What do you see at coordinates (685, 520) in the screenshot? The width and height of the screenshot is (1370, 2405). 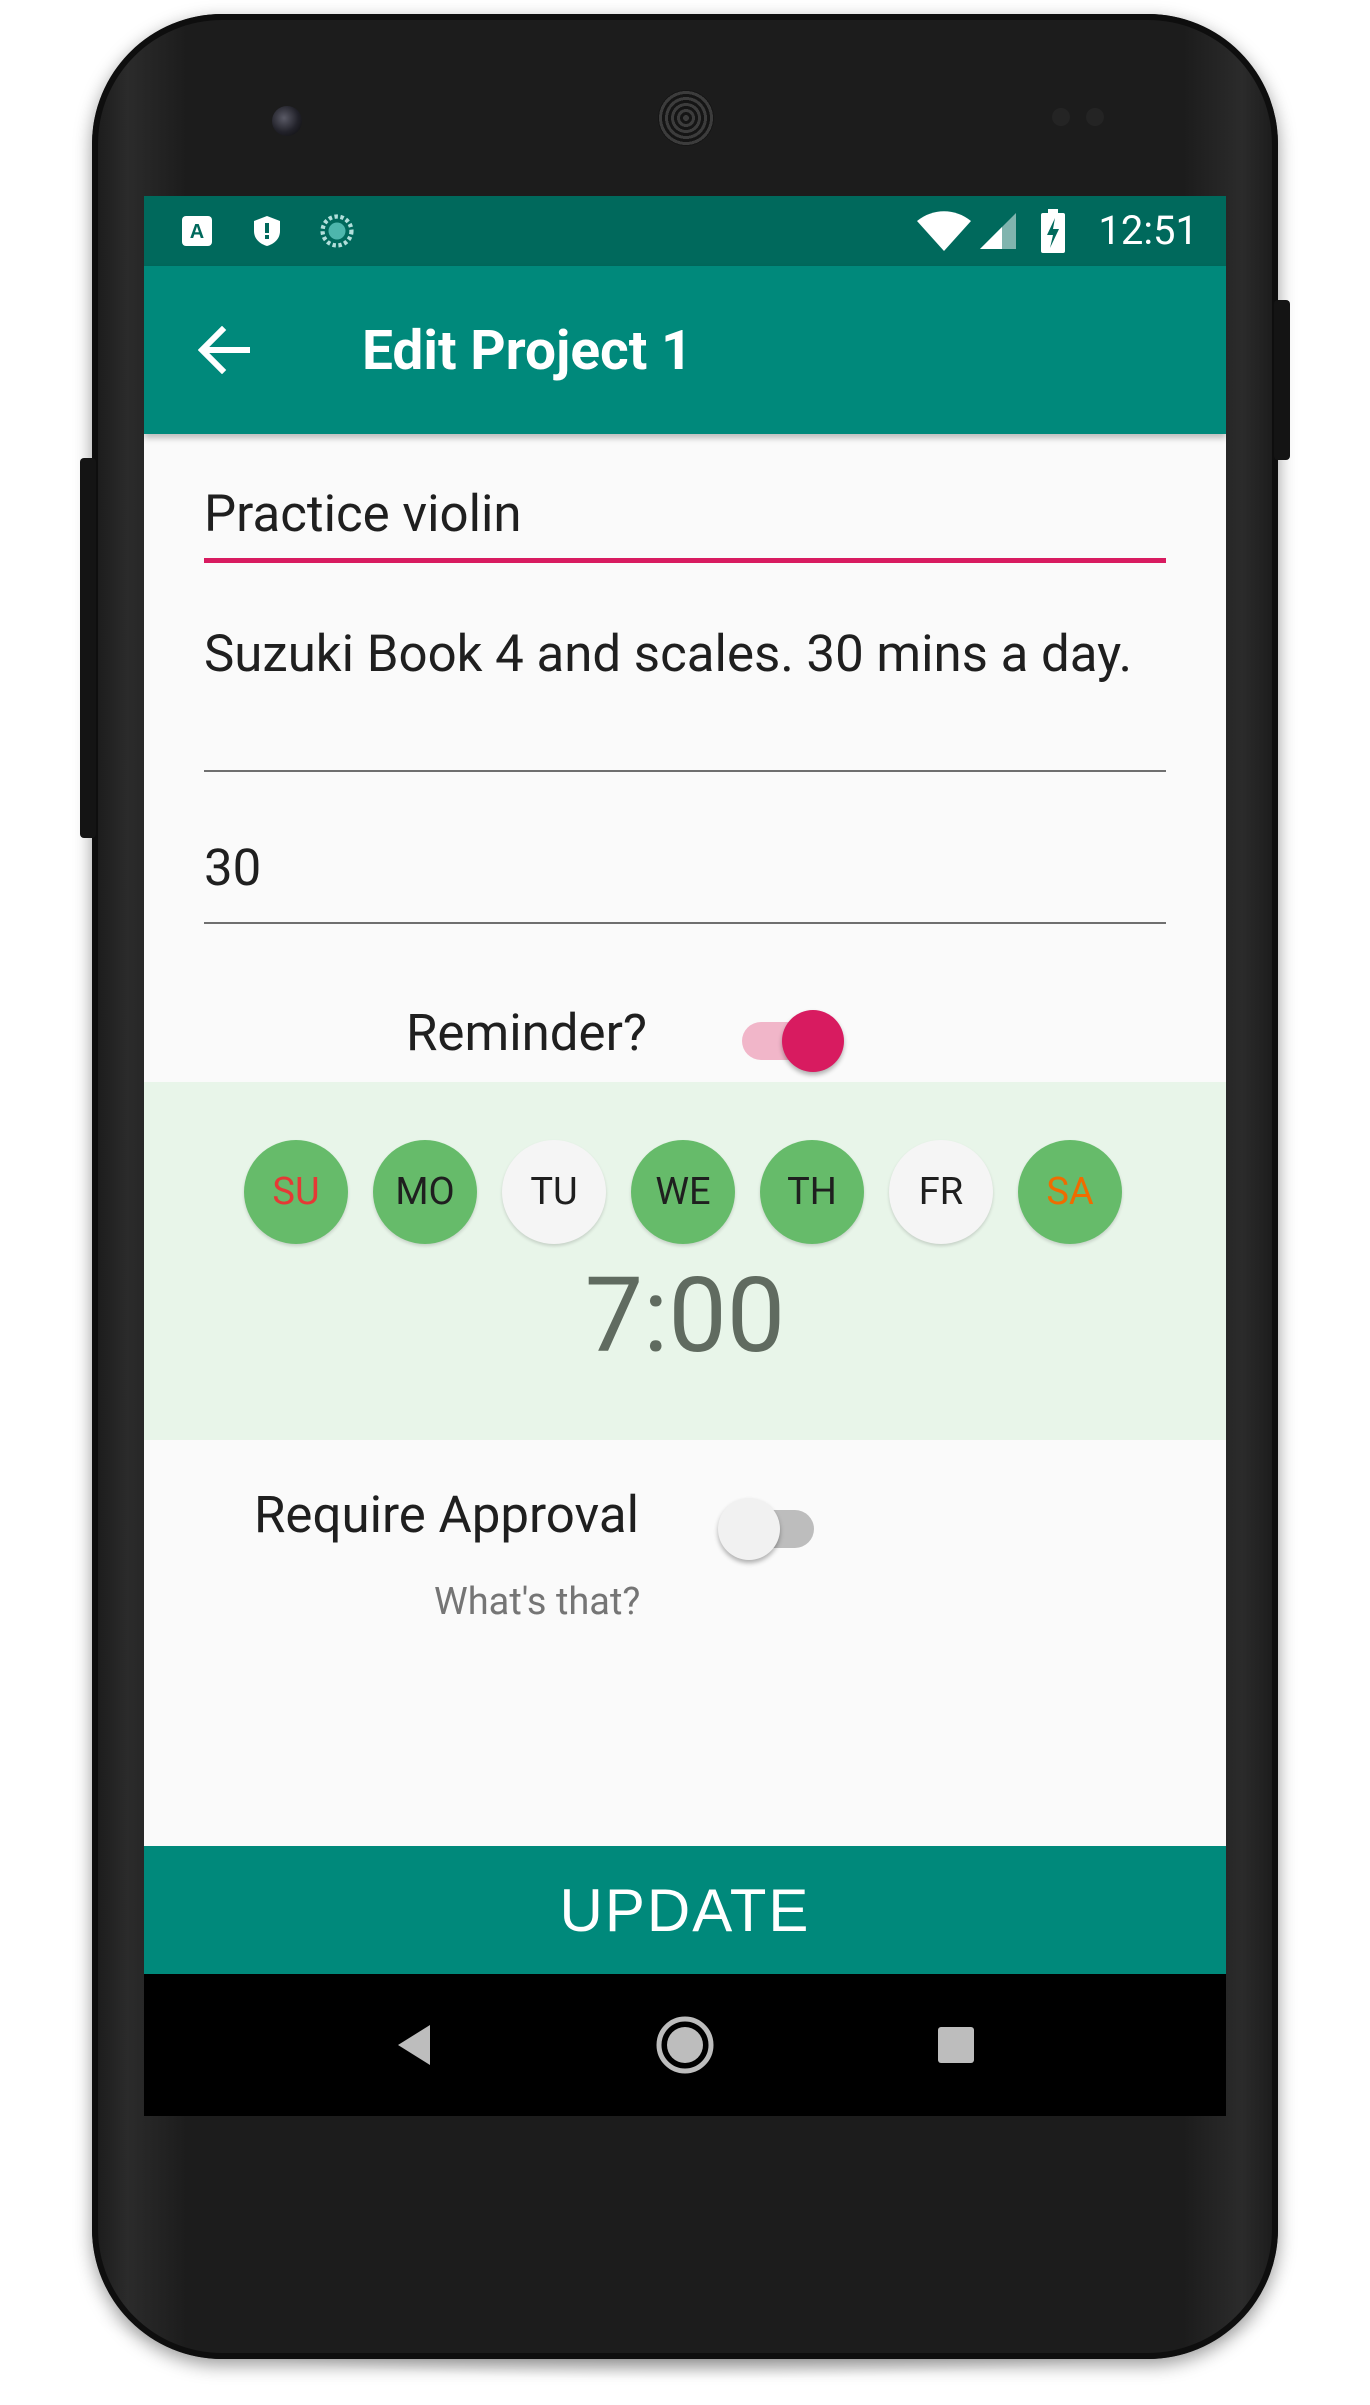 I see `project-name-field: Practice violin` at bounding box center [685, 520].